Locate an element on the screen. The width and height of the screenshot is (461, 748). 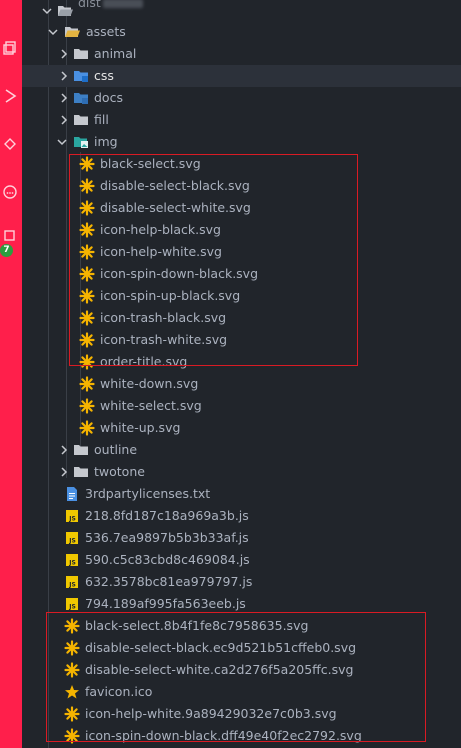
folder-label-dist: dist is located at coordinates (110, 7).